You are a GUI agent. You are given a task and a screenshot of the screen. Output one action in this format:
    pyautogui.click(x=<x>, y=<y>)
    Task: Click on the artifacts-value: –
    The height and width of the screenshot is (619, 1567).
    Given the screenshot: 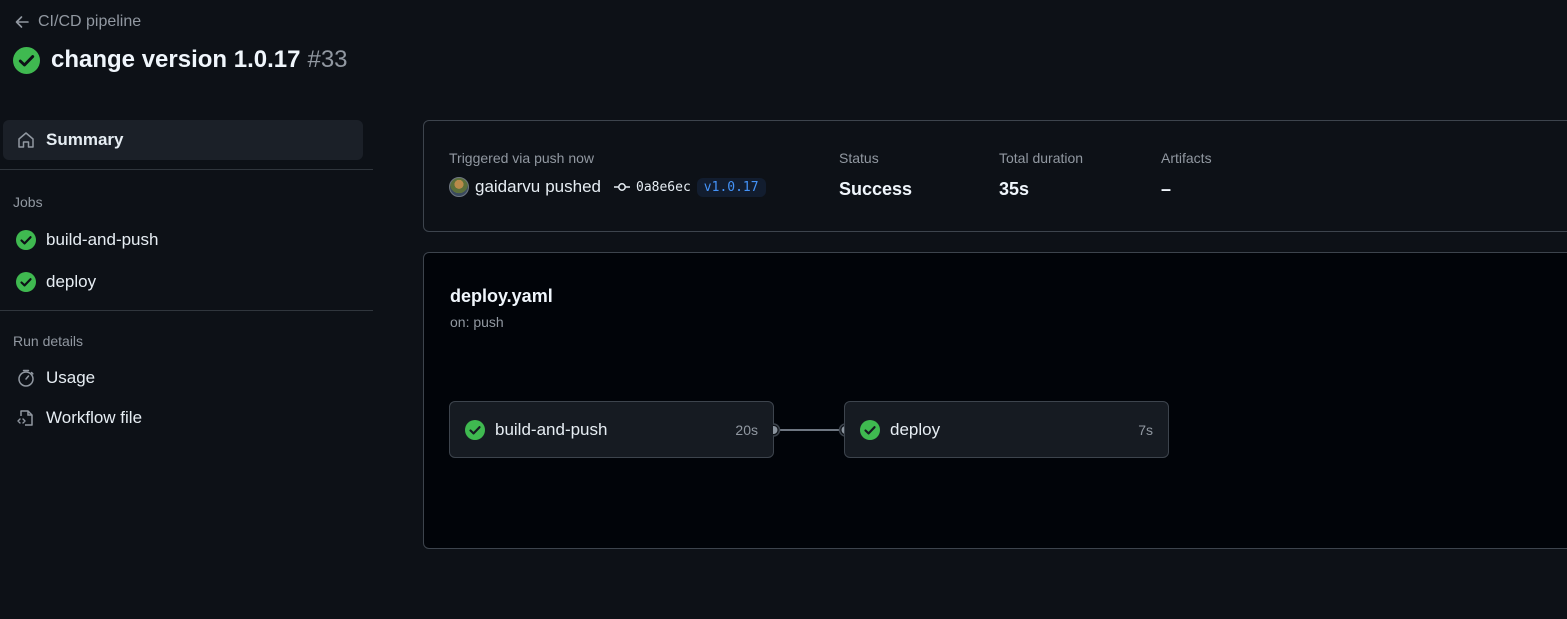 What is the action you would take?
    pyautogui.click(x=1166, y=189)
    